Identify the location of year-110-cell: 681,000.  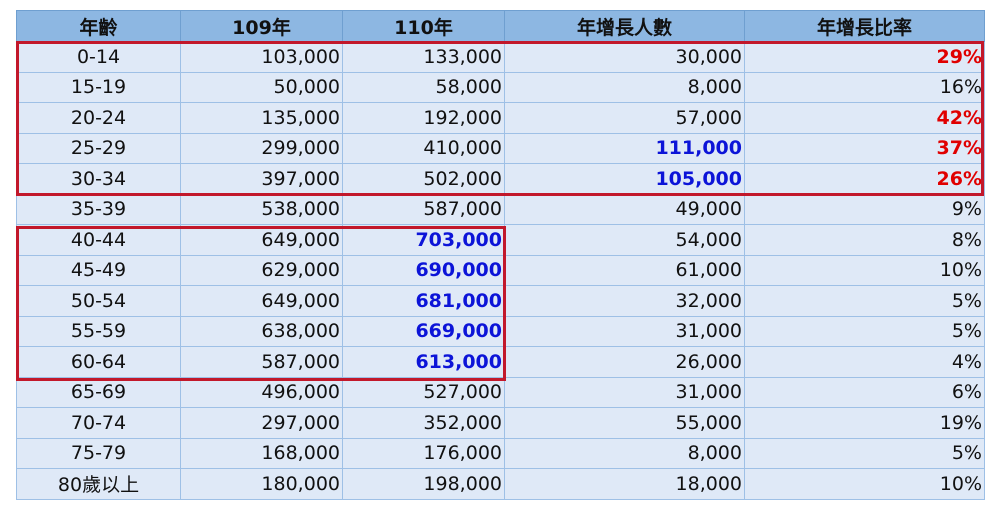
(423, 301).